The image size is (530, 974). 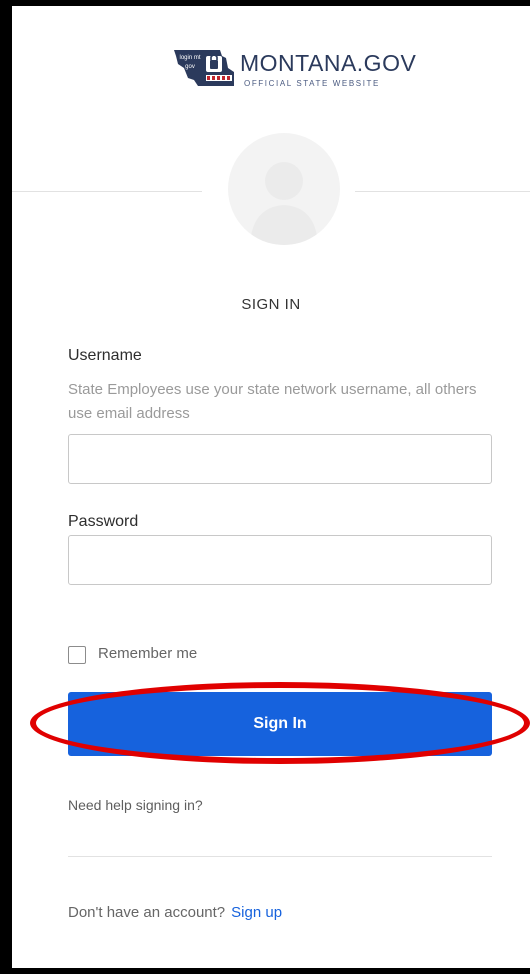 I want to click on signup-prompt-text: Don't have an account?, so click(x=147, y=912).